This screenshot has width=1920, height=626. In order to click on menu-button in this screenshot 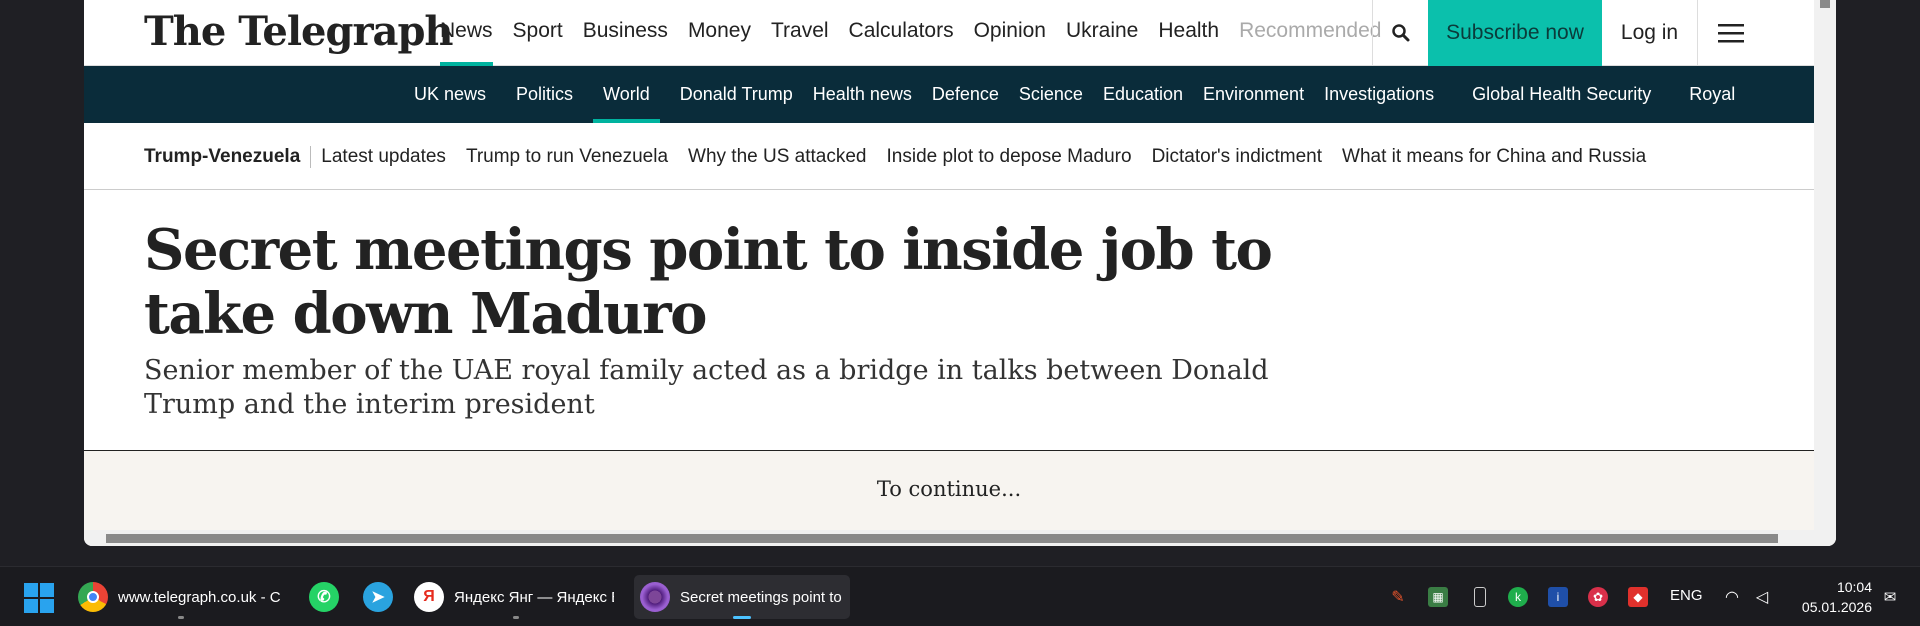, I will do `click(1731, 33)`.